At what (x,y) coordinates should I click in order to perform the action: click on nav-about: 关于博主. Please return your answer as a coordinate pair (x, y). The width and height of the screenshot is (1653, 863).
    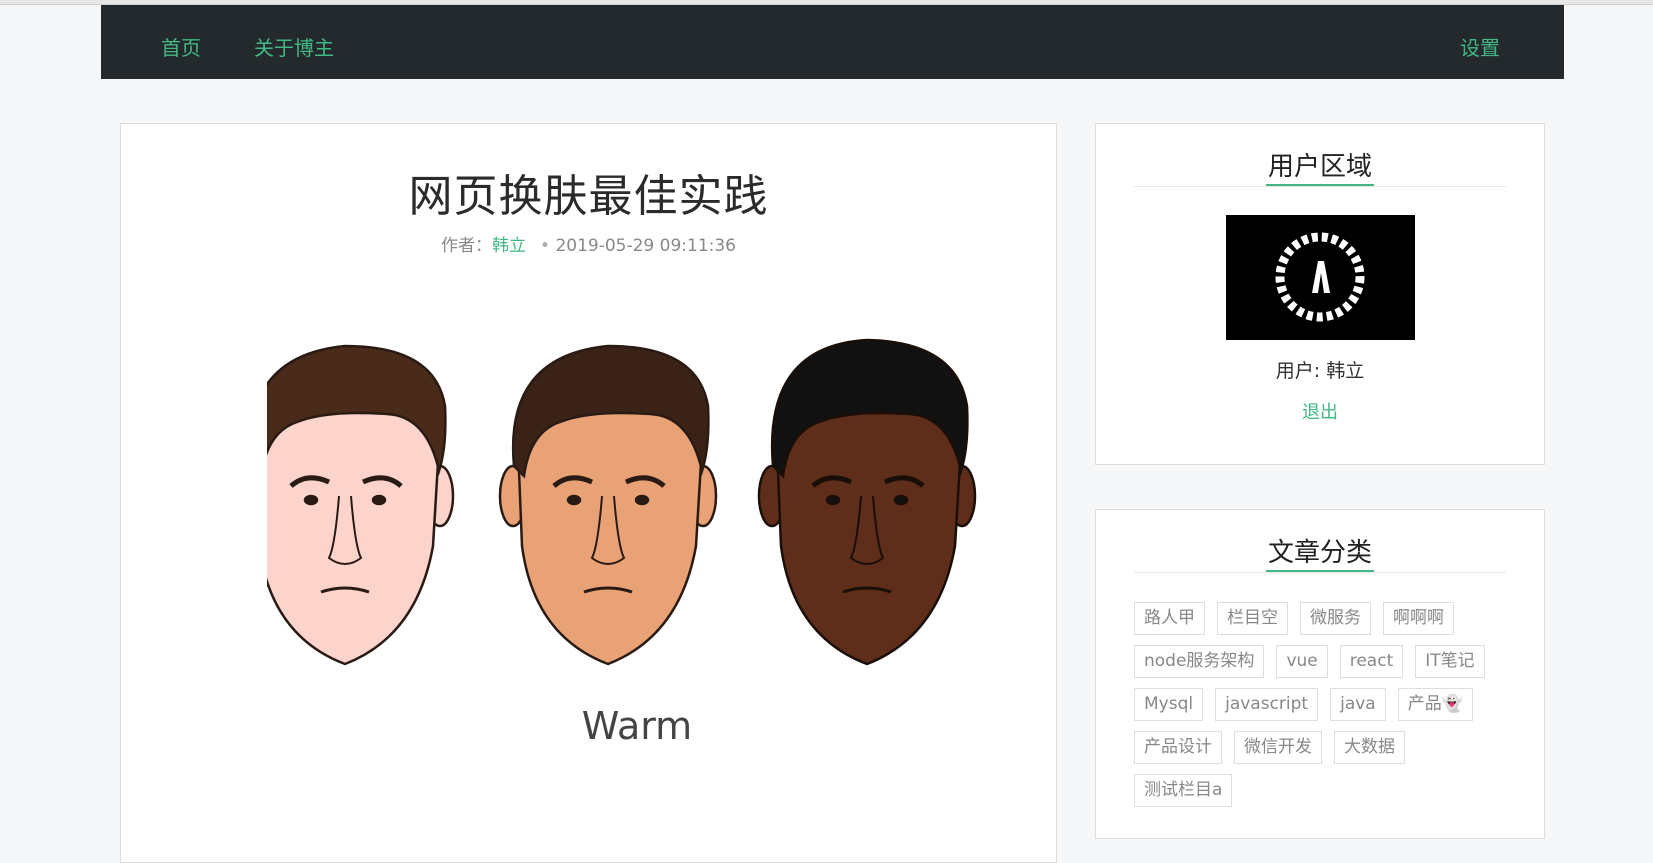
    Looking at the image, I should click on (294, 46).